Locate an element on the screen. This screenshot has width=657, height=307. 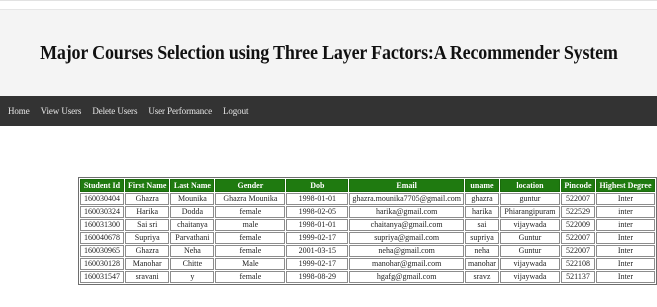
cell-last-name: y is located at coordinates (192, 277).